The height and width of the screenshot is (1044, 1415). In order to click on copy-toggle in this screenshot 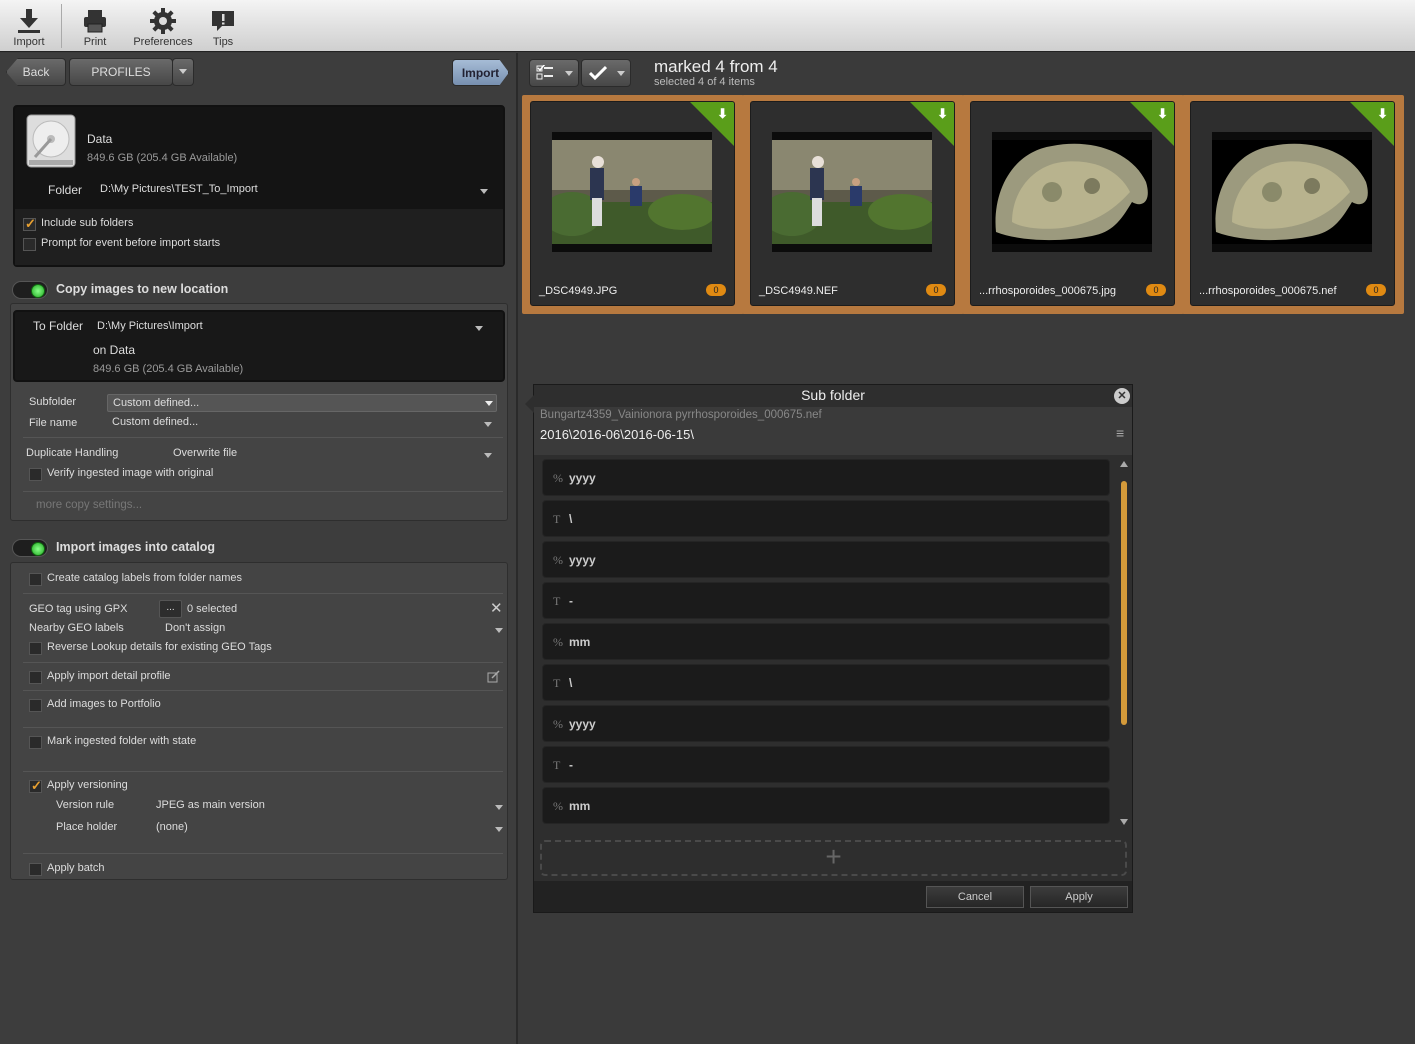, I will do `click(30, 290)`.